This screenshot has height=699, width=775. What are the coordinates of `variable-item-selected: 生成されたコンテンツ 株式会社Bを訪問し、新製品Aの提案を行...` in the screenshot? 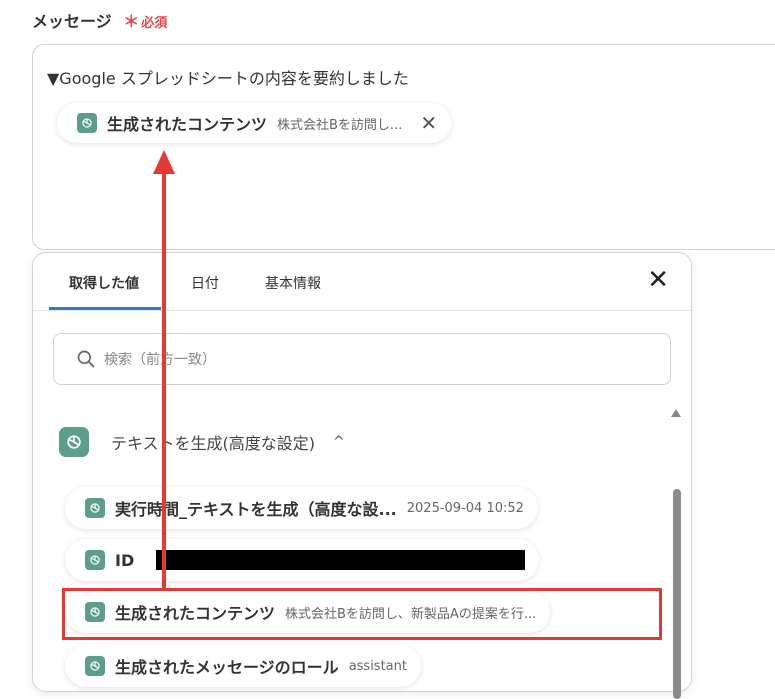 It's located at (308, 612).